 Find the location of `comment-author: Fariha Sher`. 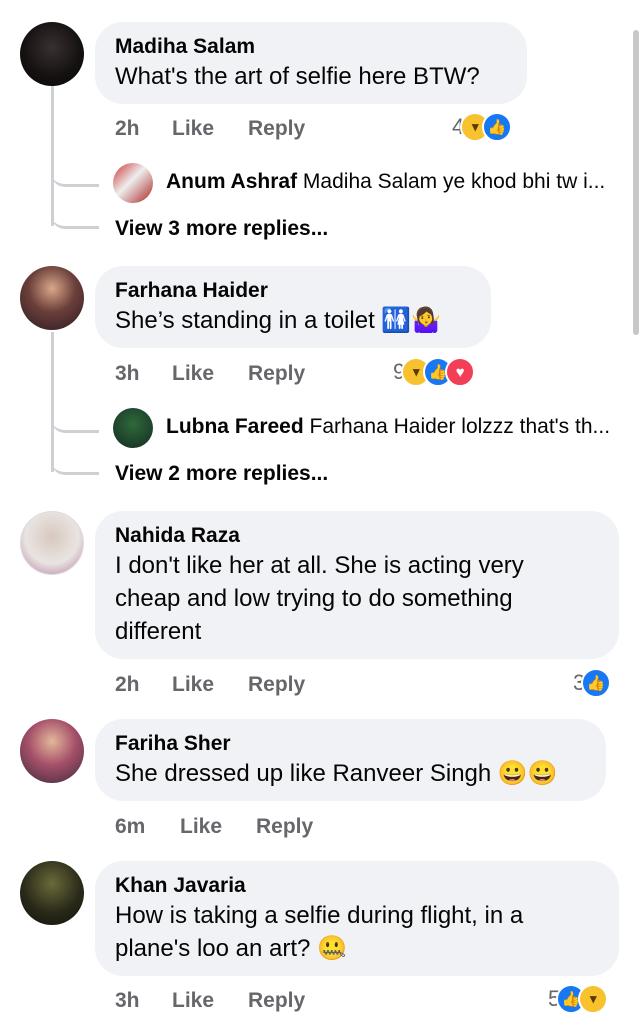

comment-author: Fariha Sher is located at coordinates (350, 744).